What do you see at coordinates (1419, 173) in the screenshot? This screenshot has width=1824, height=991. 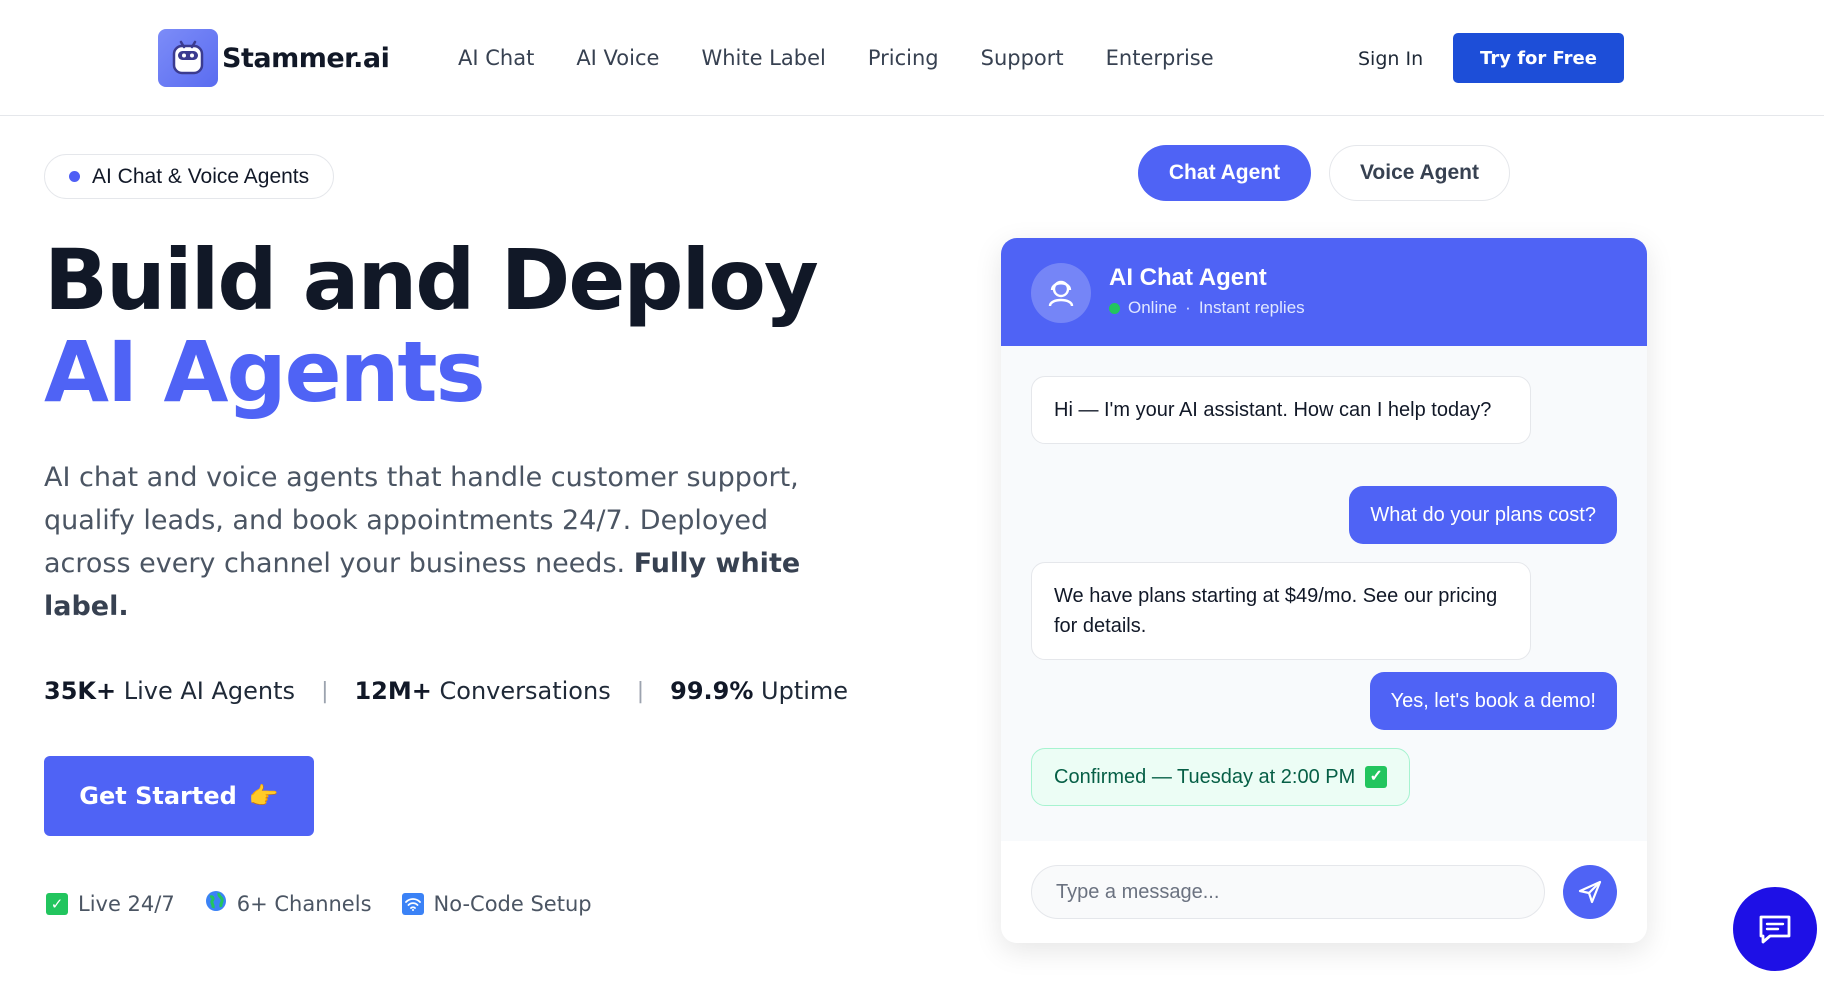 I see `tab-voice-agent: Voice Agent` at bounding box center [1419, 173].